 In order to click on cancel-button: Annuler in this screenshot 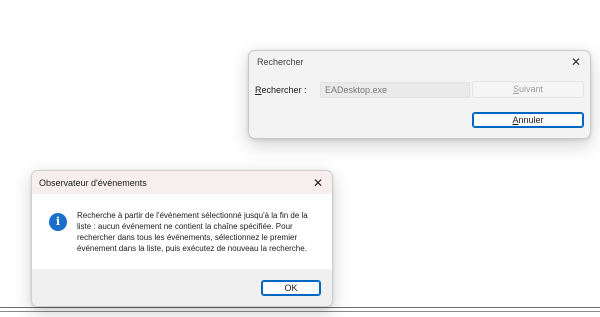, I will do `click(528, 120)`.